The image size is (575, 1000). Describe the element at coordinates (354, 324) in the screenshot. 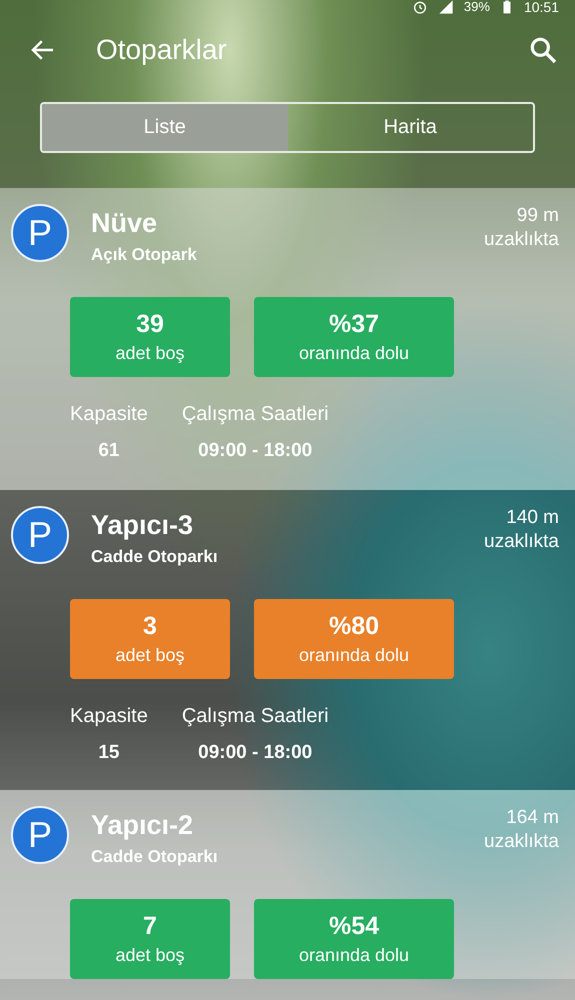

I see `occupancy-percent: %37` at that location.